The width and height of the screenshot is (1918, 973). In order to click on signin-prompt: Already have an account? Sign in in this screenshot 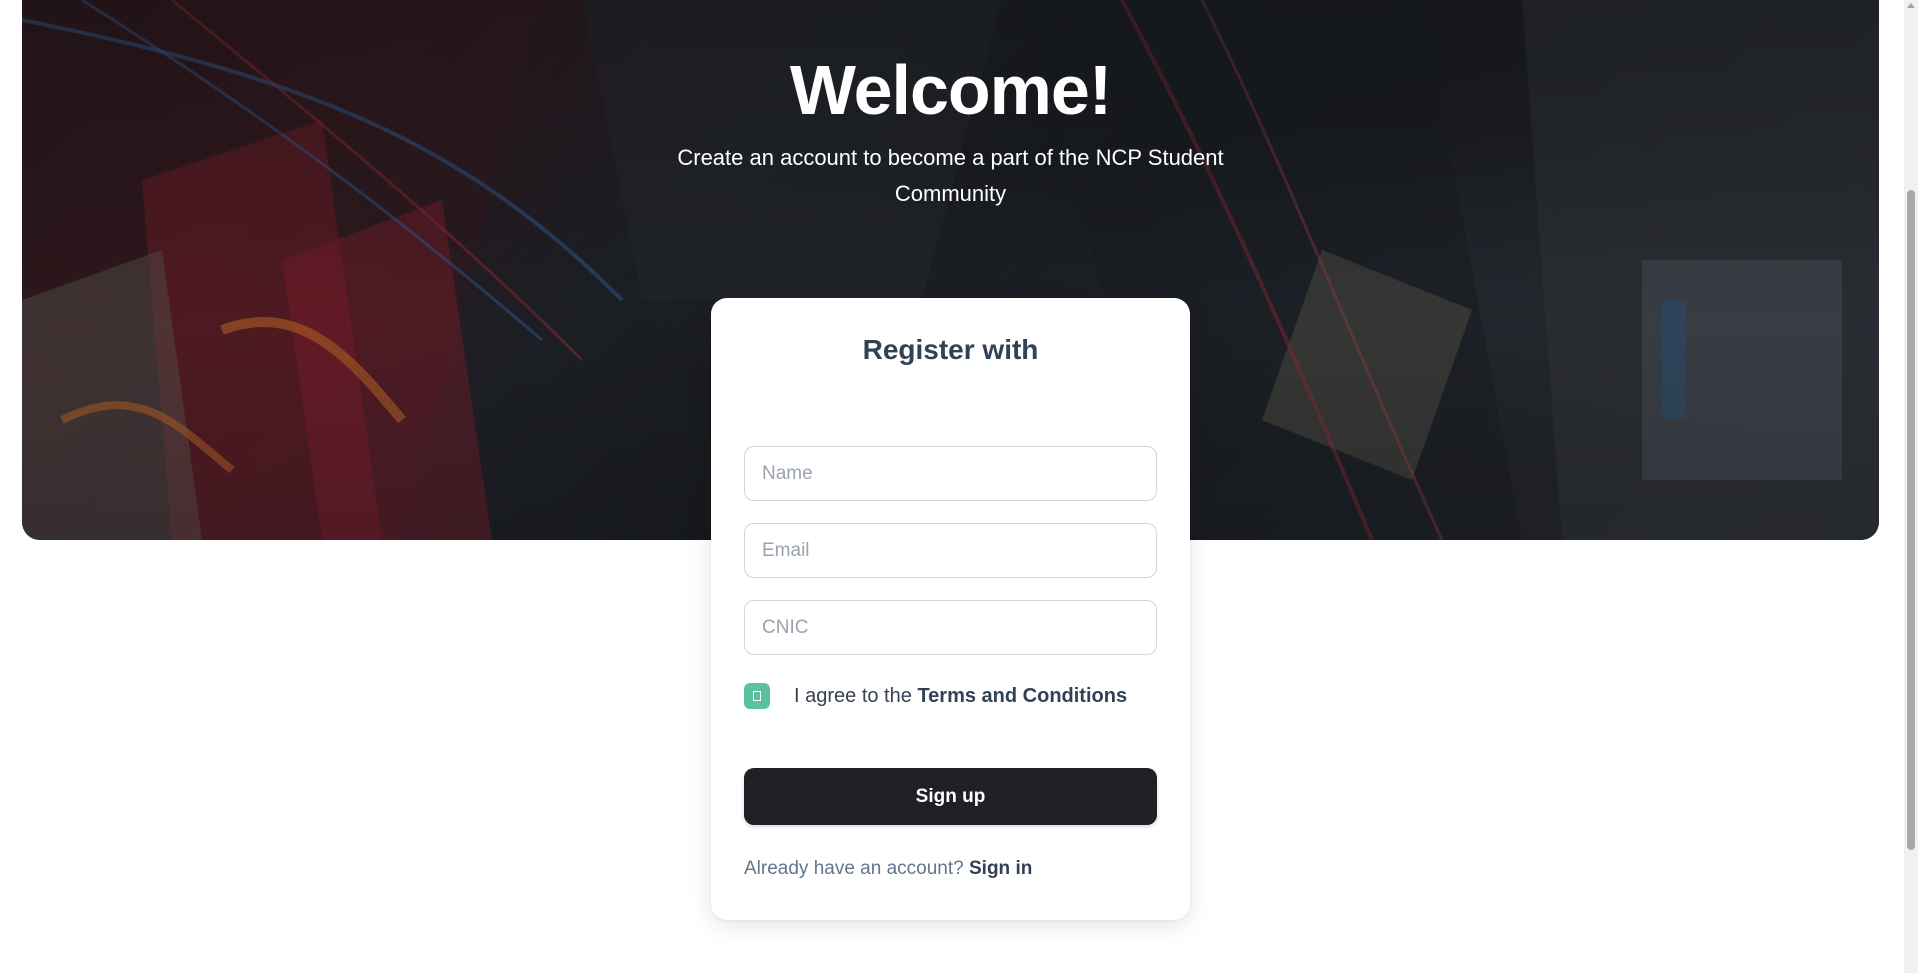, I will do `click(888, 869)`.